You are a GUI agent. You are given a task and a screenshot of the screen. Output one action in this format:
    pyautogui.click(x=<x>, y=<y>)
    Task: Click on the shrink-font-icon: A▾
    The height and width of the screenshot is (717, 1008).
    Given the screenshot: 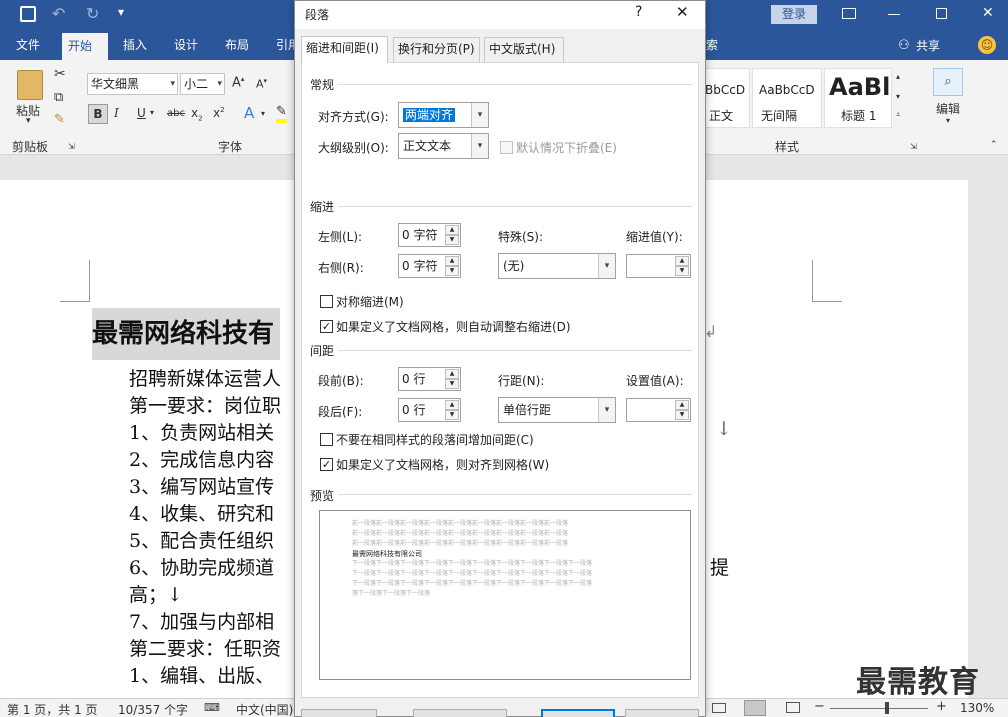 What is the action you would take?
    pyautogui.click(x=261, y=84)
    